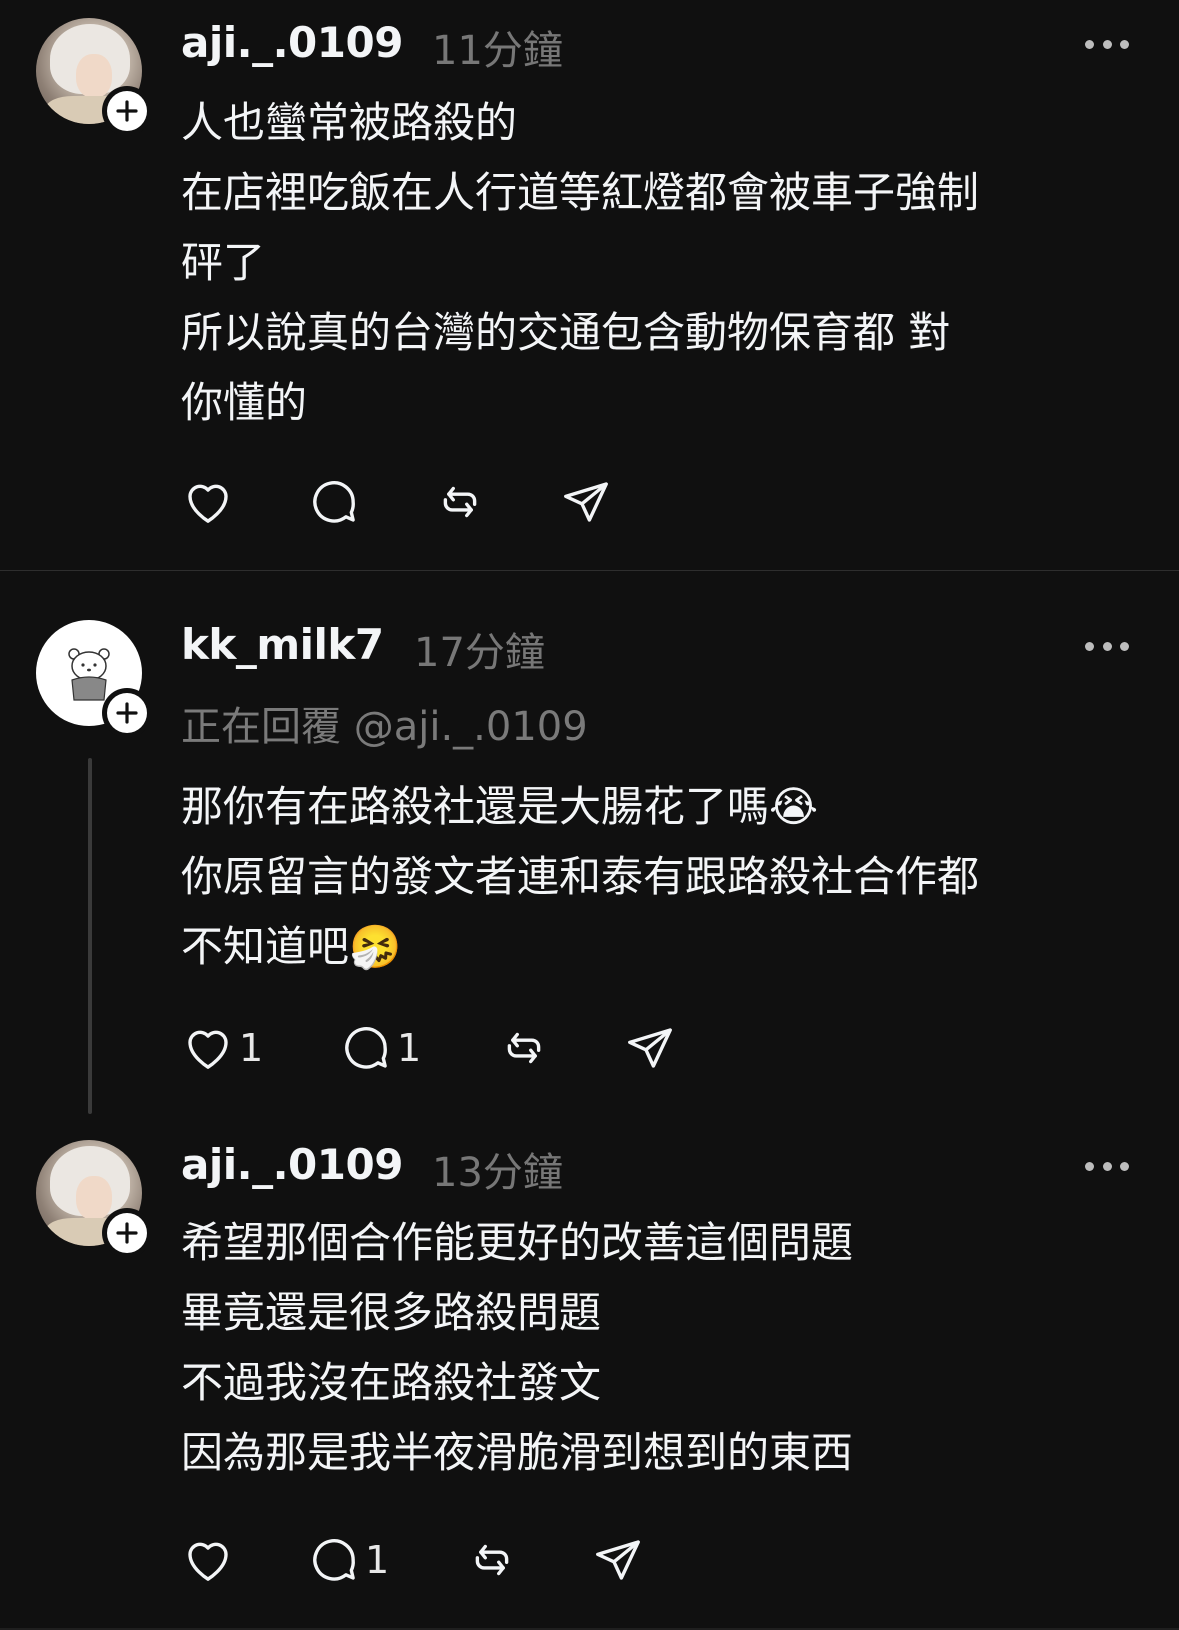 This screenshot has height=1630, width=1179. What do you see at coordinates (291, 946) in the screenshot?
I see `post-line: 不知道吧🤧` at bounding box center [291, 946].